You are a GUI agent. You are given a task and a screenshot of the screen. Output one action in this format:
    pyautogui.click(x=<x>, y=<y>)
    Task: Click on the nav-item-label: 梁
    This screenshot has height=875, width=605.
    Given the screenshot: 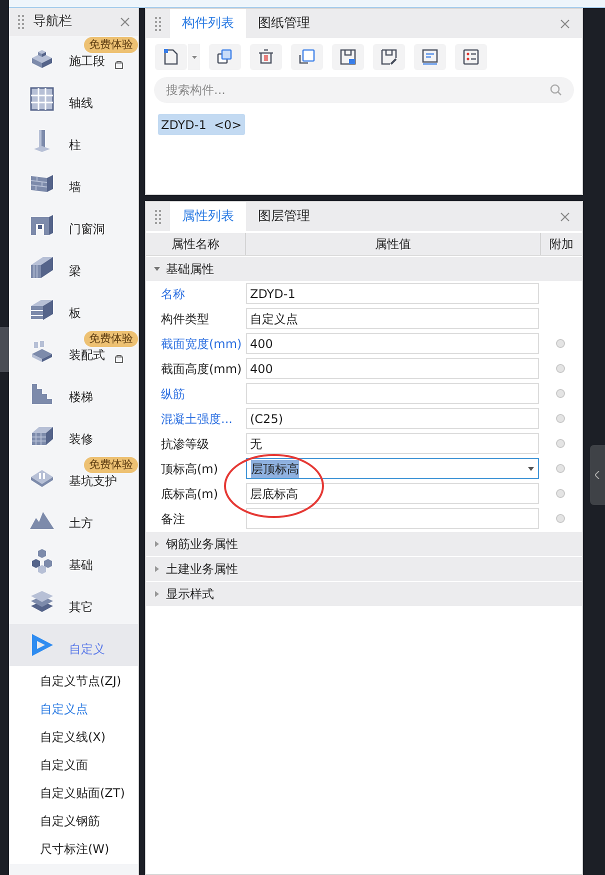 What is the action you would take?
    pyautogui.click(x=75, y=271)
    